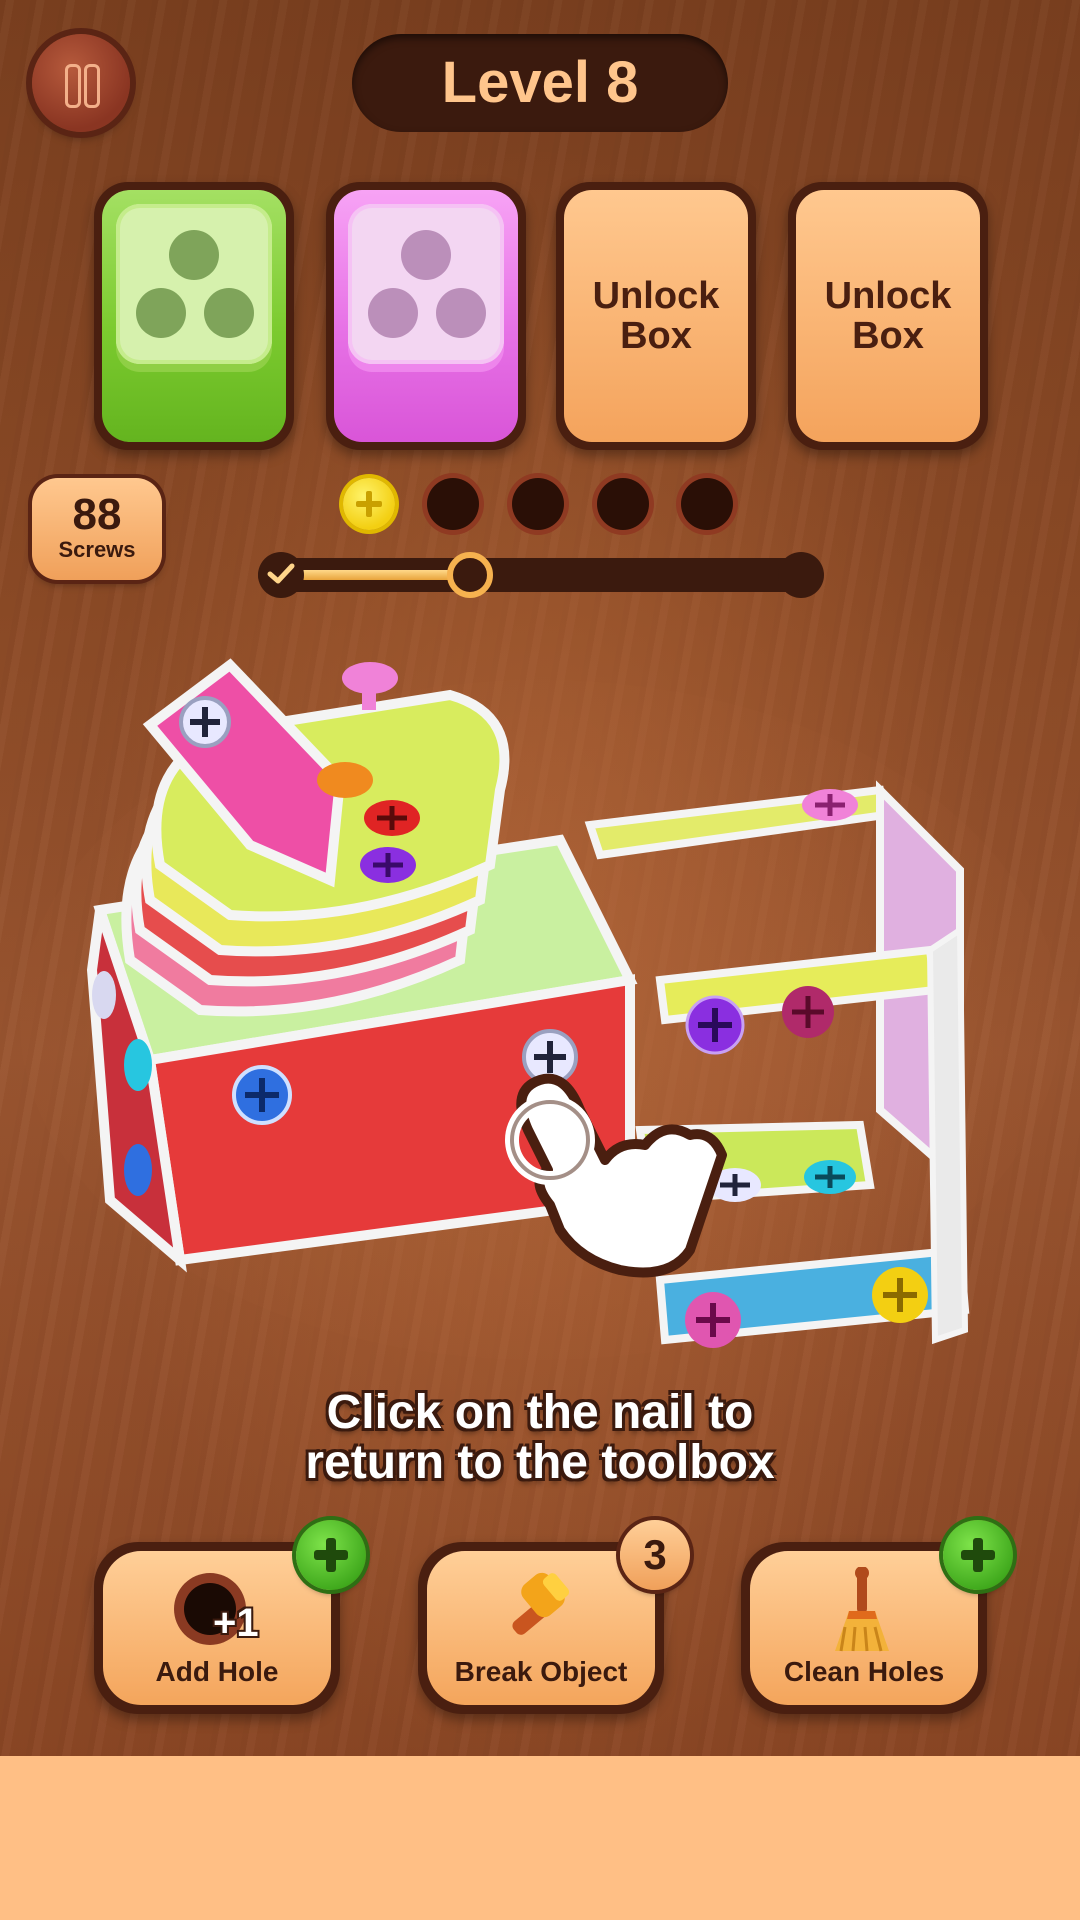 Image resolution: width=1080 pixels, height=1920 pixels. Describe the element at coordinates (369, 504) in the screenshot. I see `holding-slot-filled` at that location.